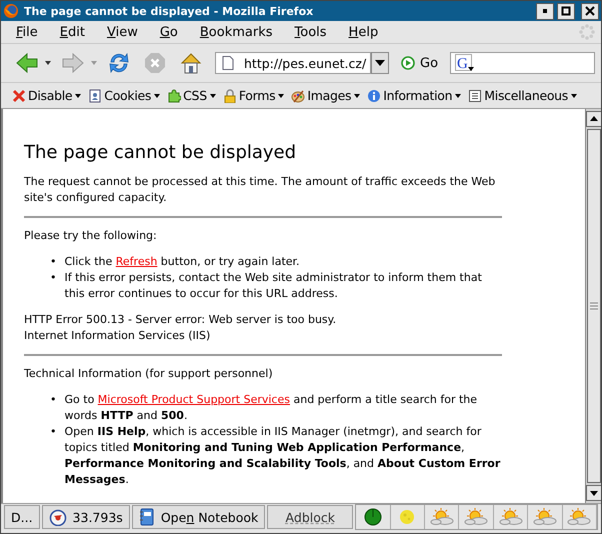 This screenshot has height=534, width=602. What do you see at coordinates (122, 32) in the screenshot?
I see `menu-item: View` at bounding box center [122, 32].